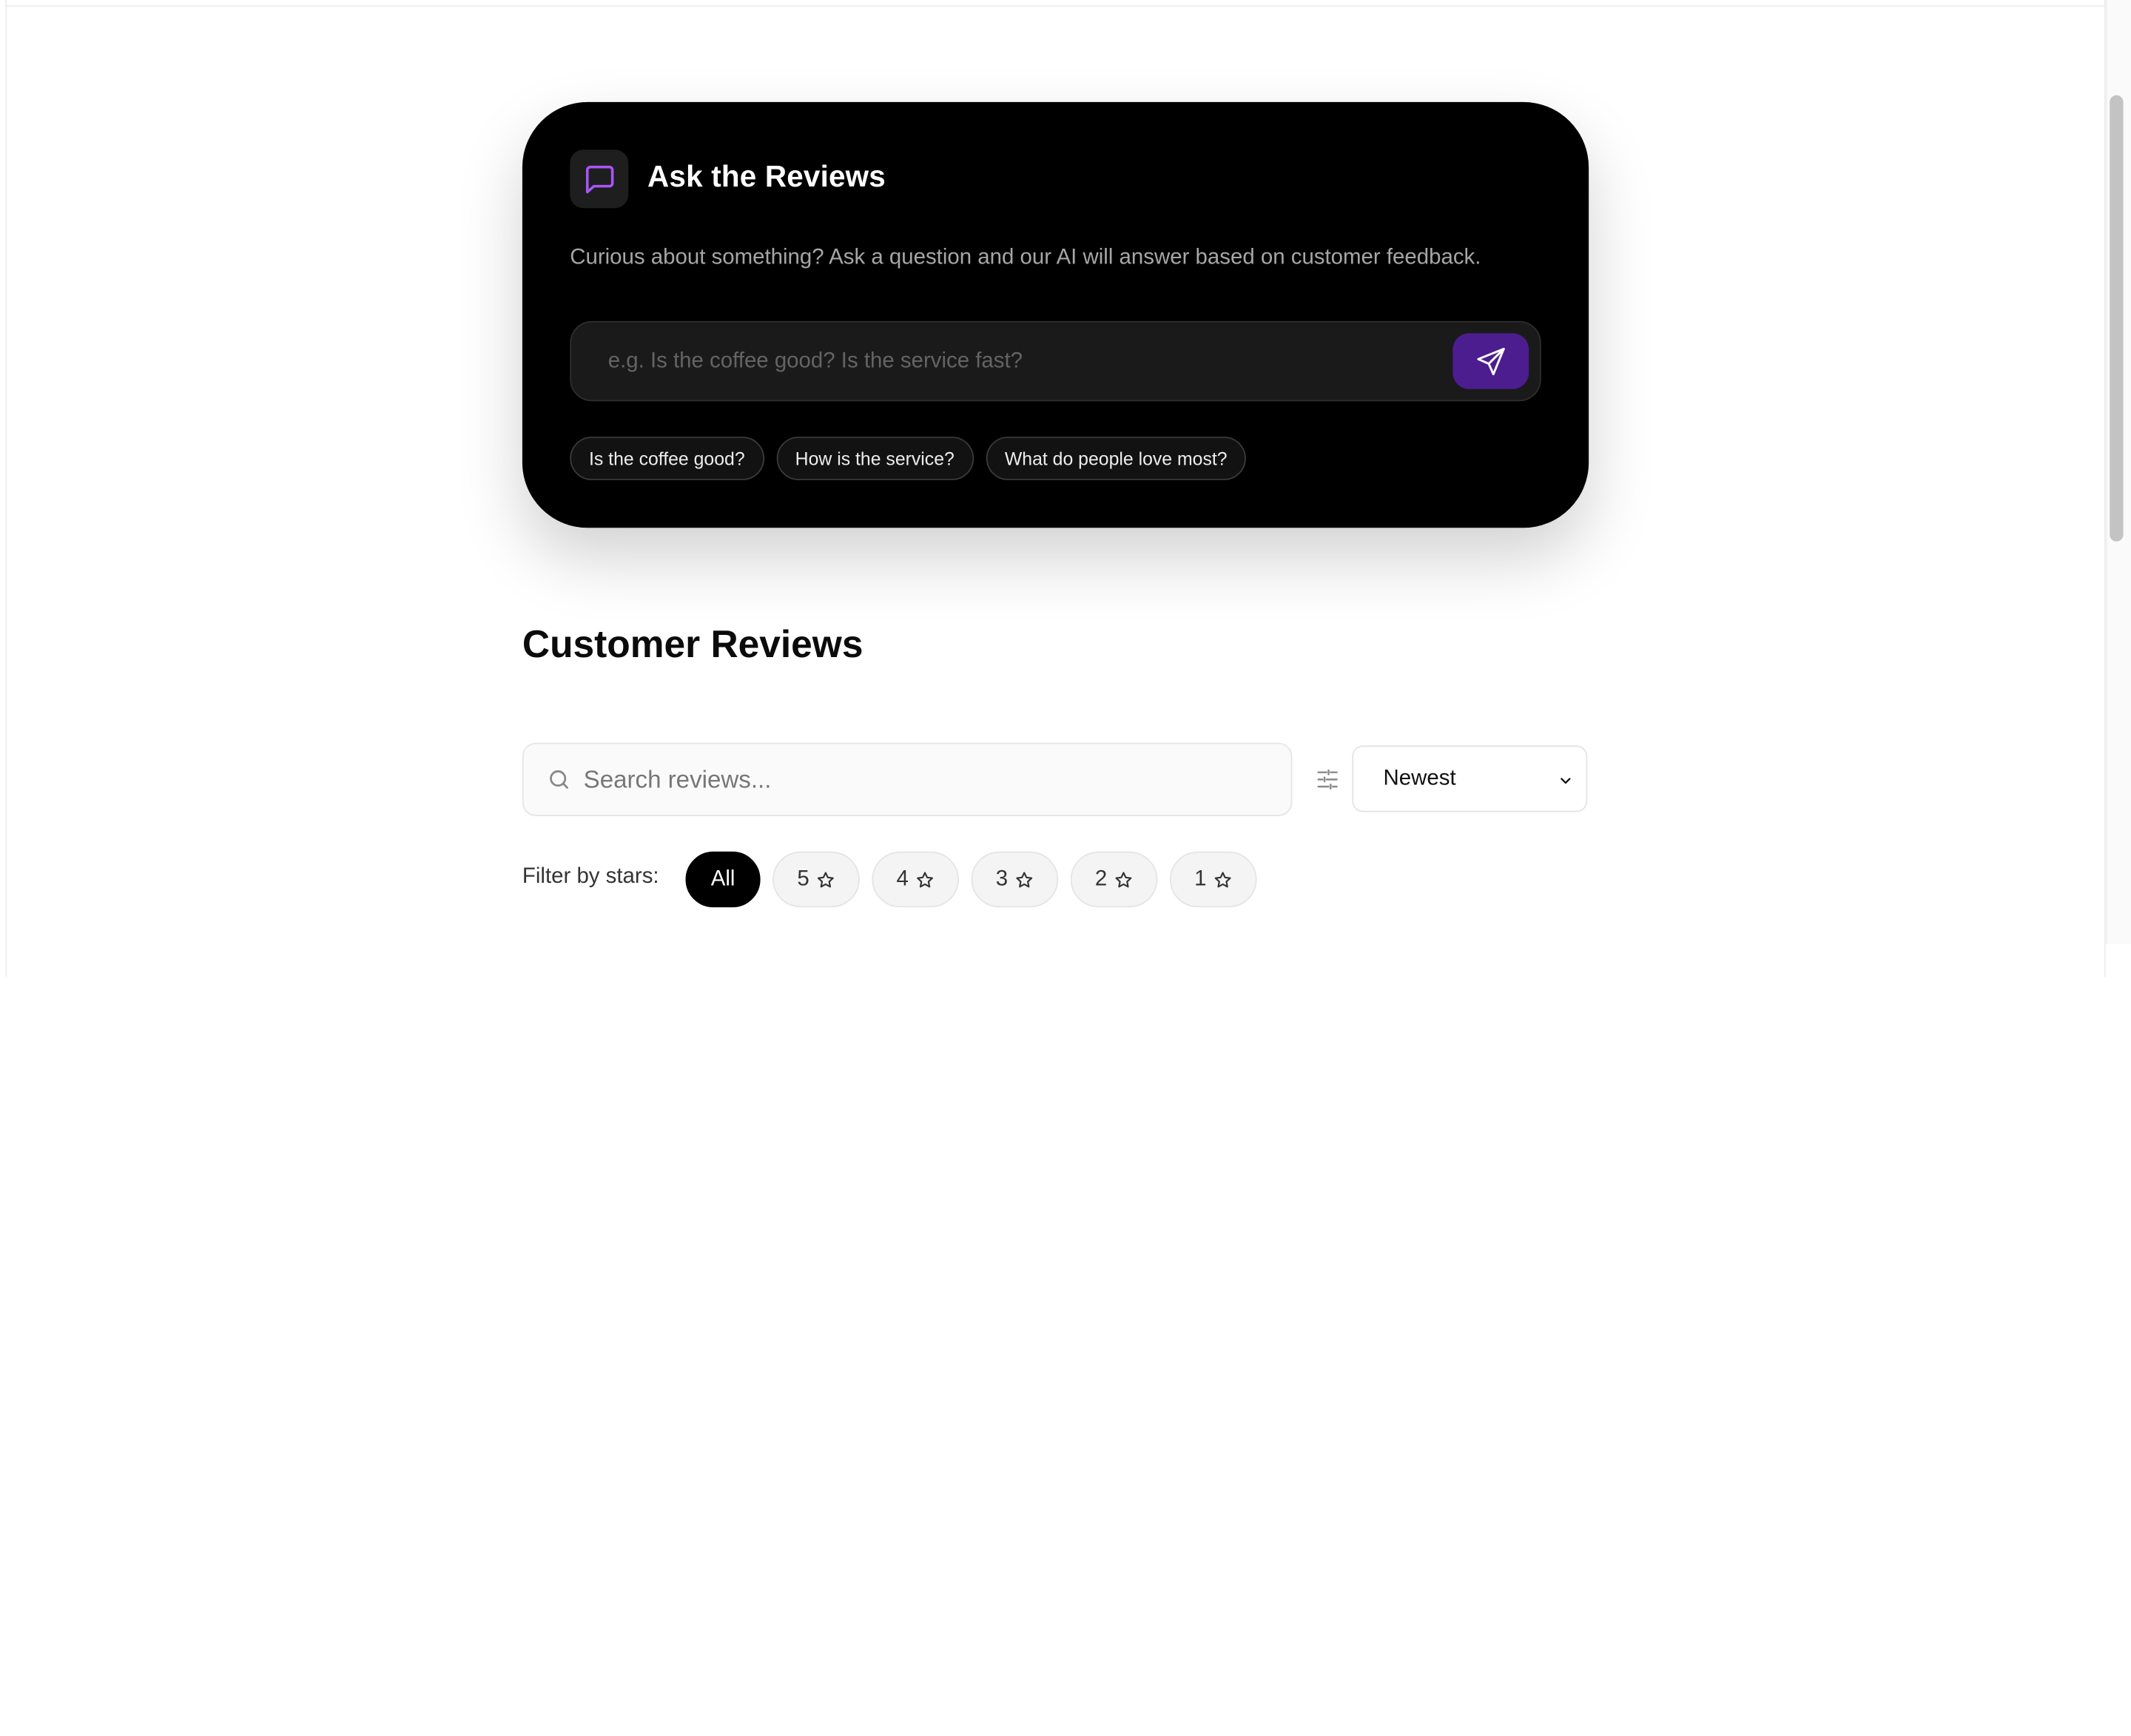 The height and width of the screenshot is (1736, 2131). I want to click on top-divider, so click(1055, 6).